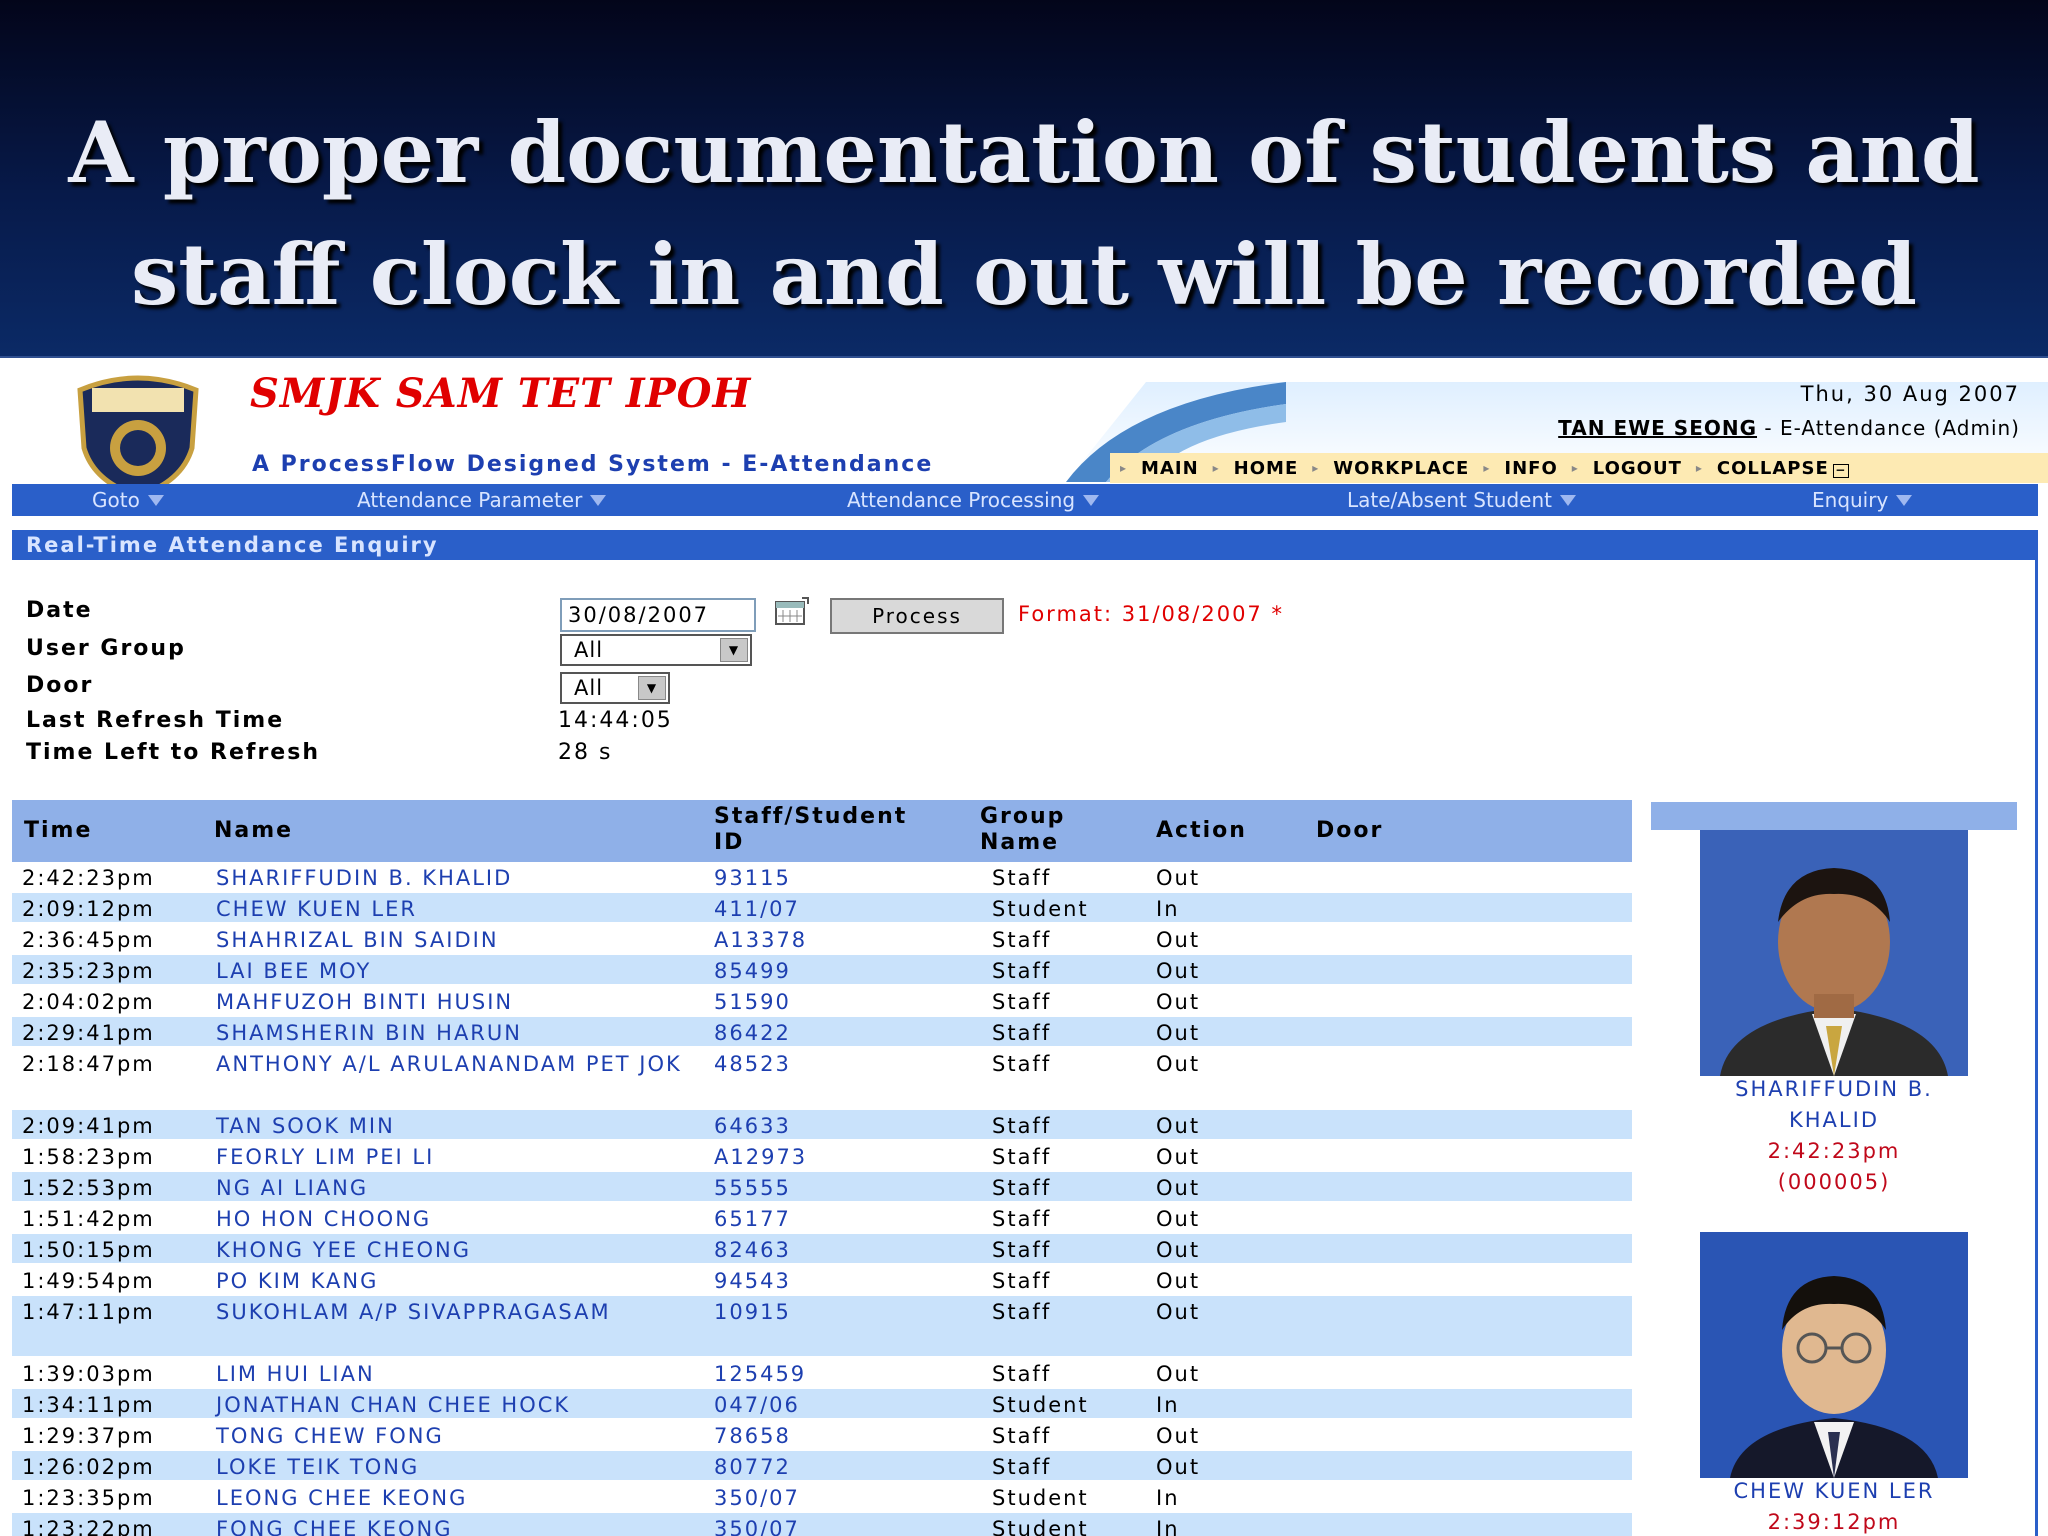 This screenshot has width=2048, height=1536. Describe the element at coordinates (1530, 468) in the screenshot. I see `nav-info: INFO` at that location.